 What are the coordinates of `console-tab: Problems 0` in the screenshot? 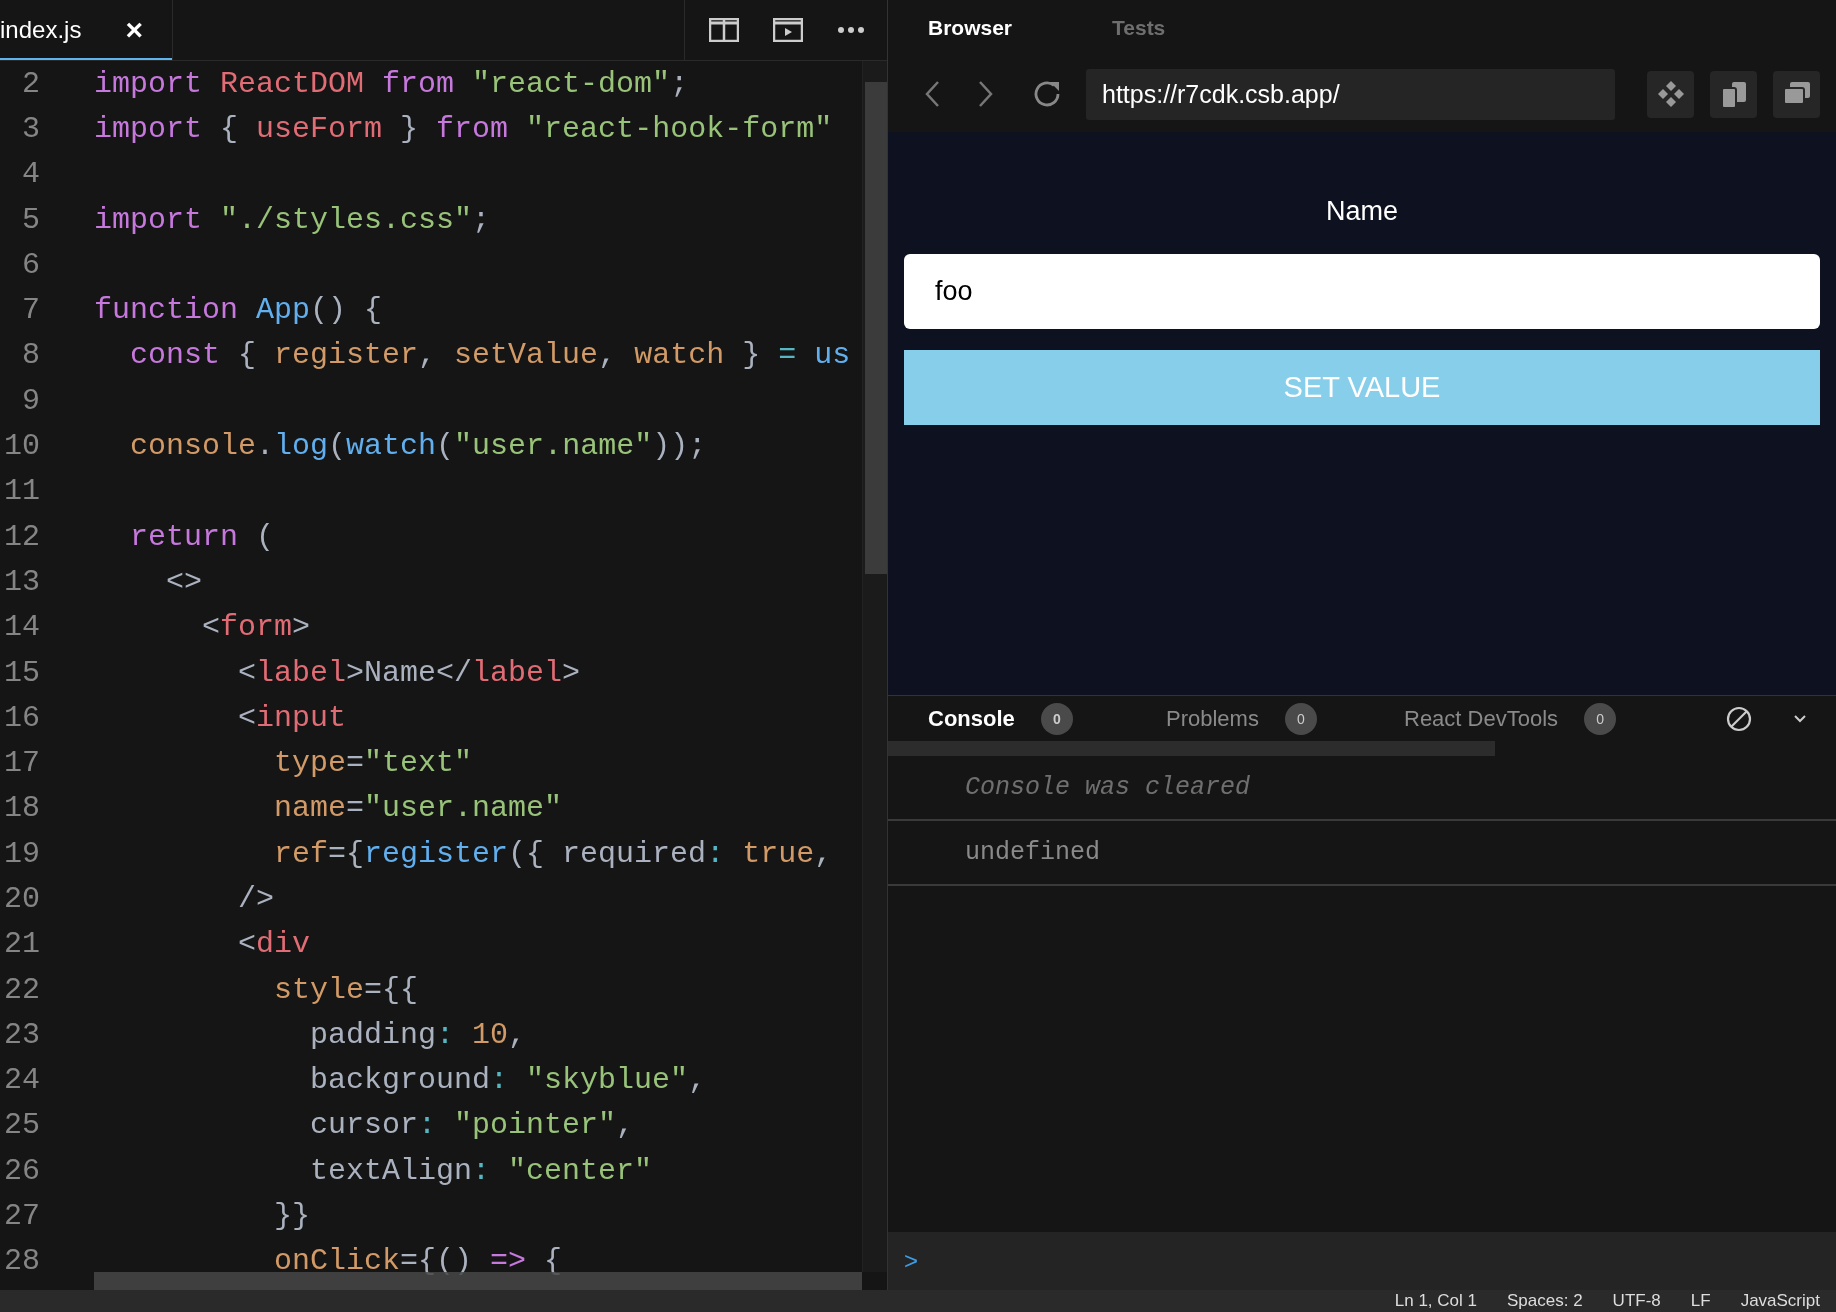 It's located at (1285, 718).